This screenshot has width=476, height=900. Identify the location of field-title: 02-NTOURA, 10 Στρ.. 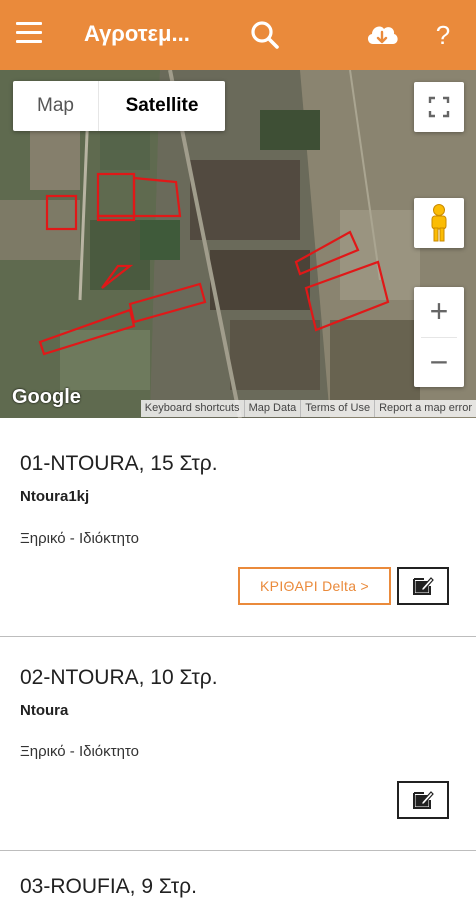
(119, 677).